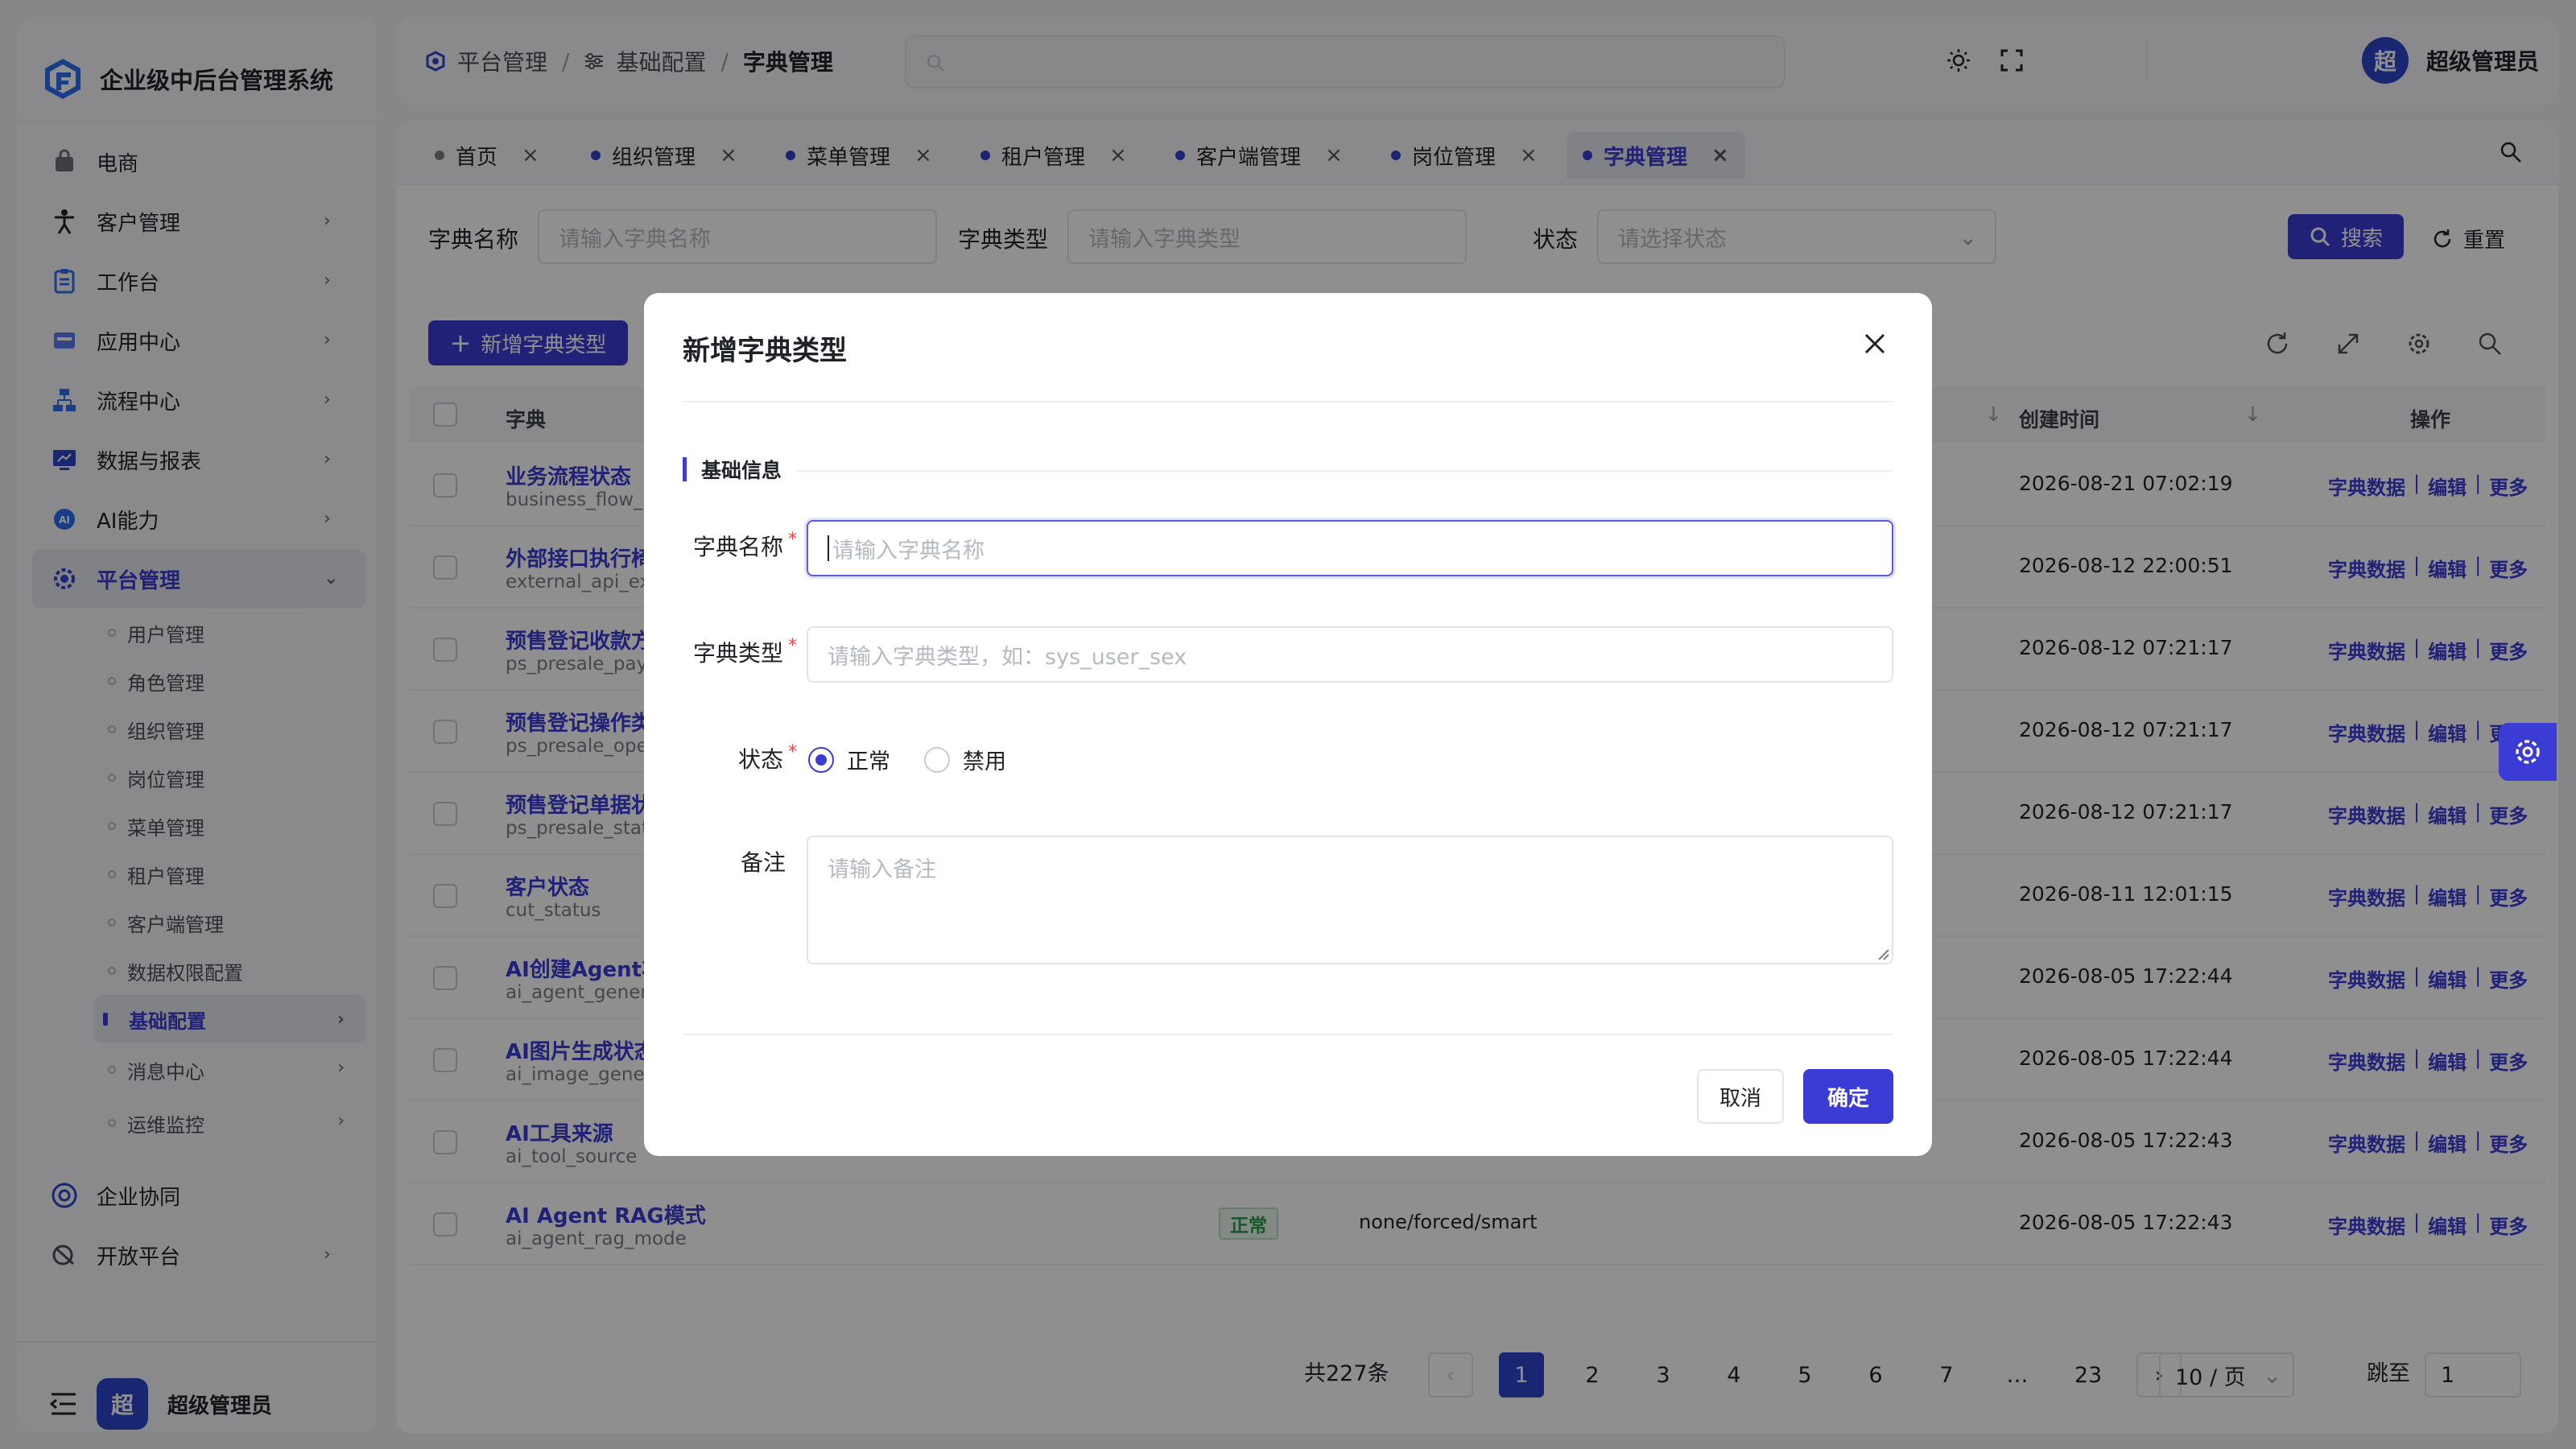  Describe the element at coordinates (741, 470) in the screenshot. I see `section-label: 基础信息` at that location.